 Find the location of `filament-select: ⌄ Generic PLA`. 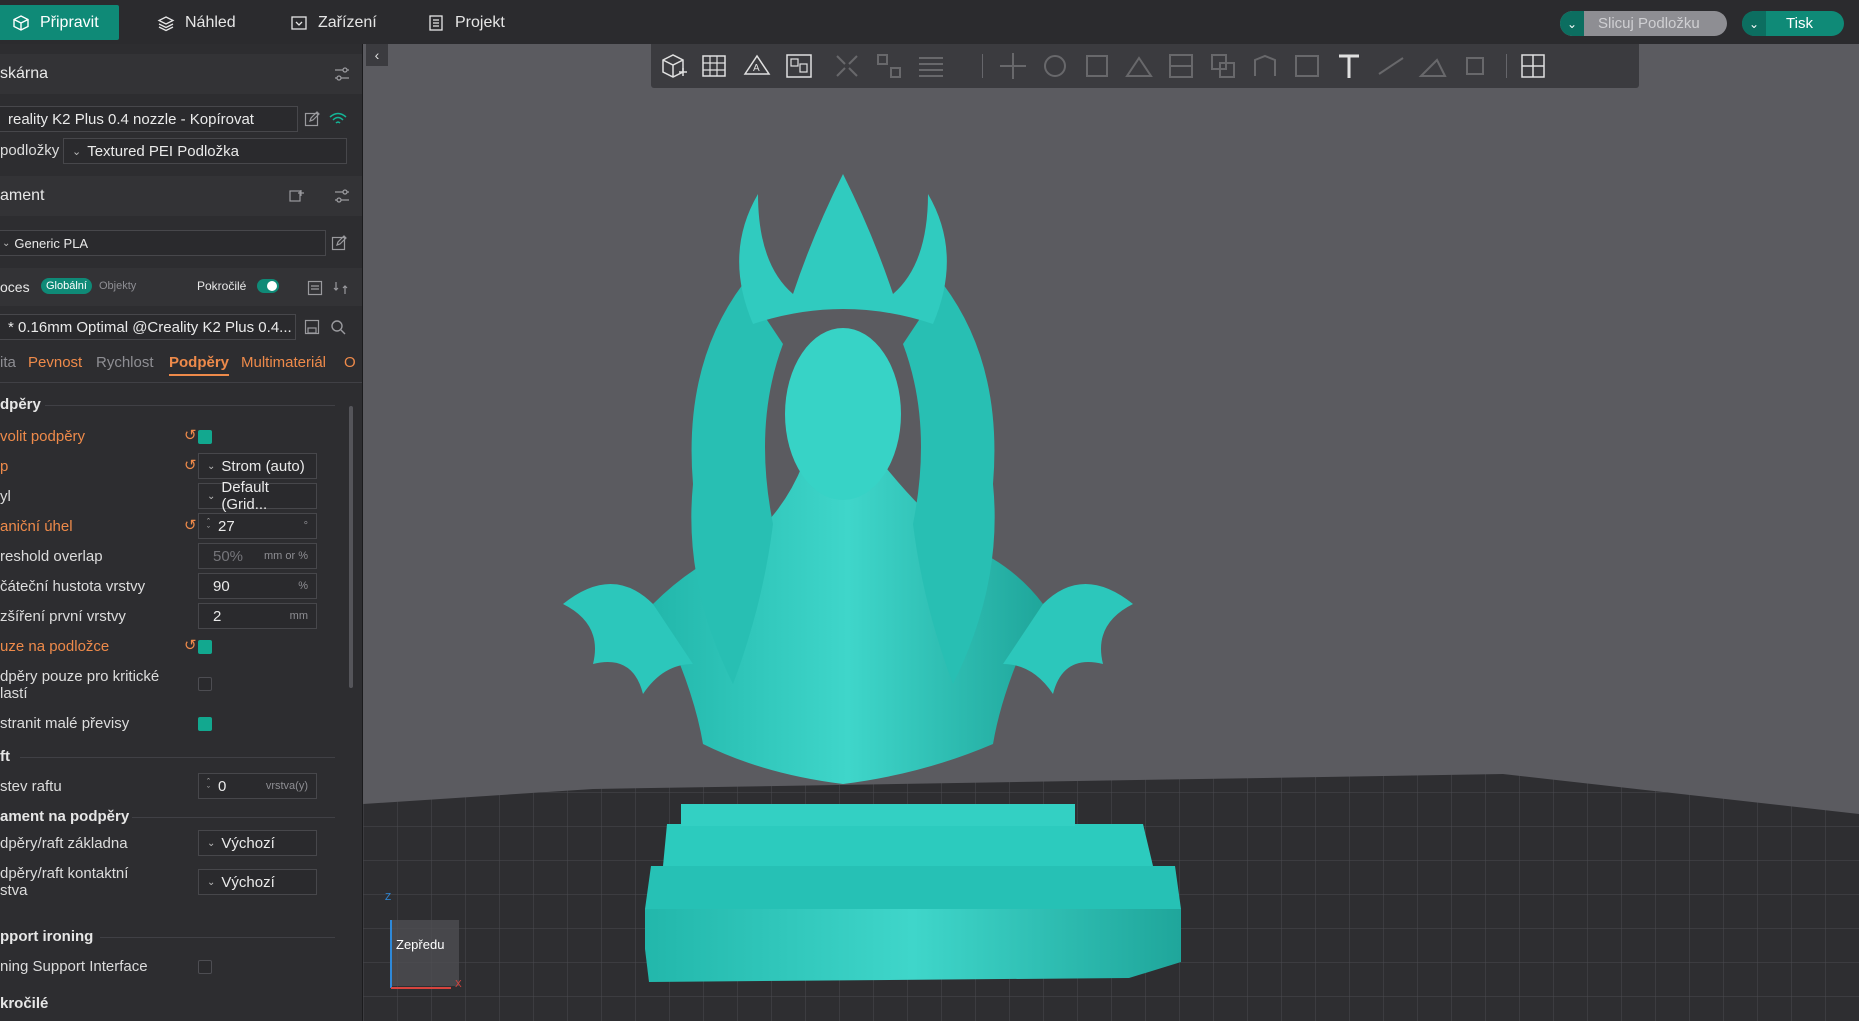

filament-select: ⌄ Generic PLA is located at coordinates (163, 243).